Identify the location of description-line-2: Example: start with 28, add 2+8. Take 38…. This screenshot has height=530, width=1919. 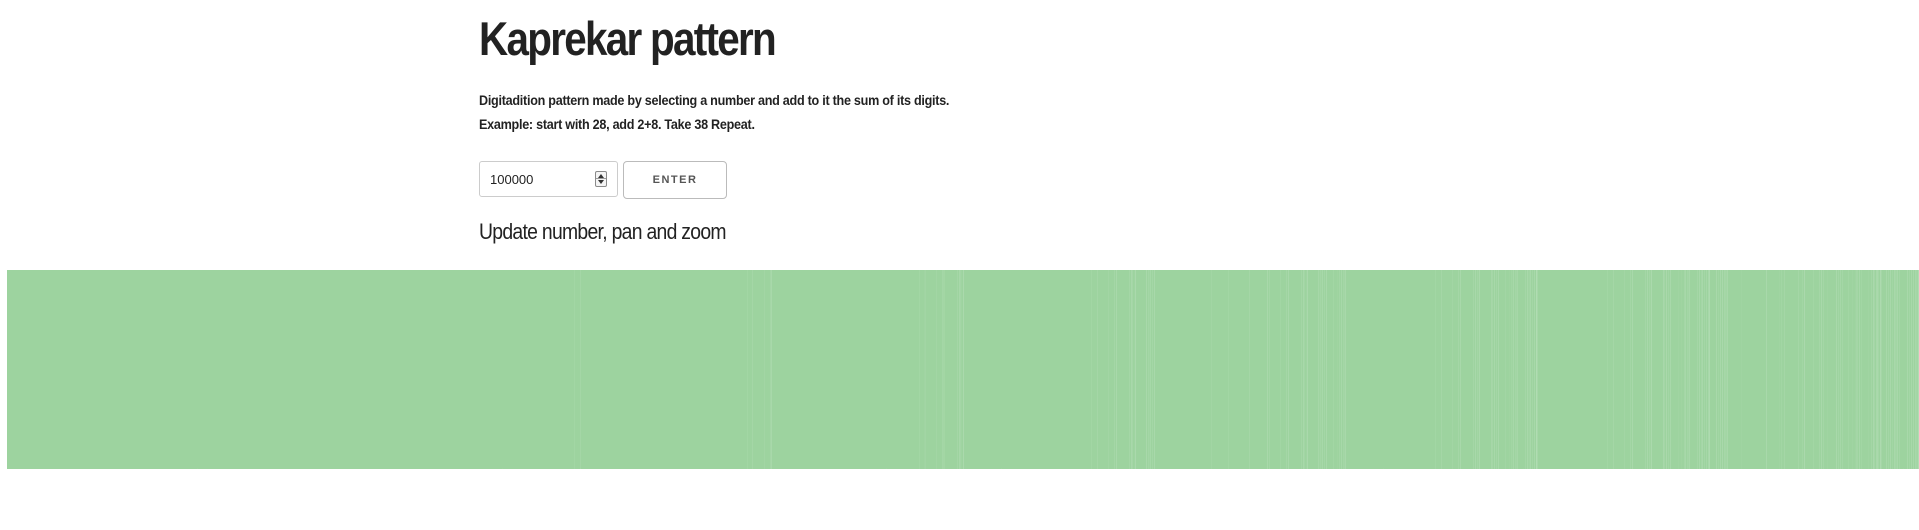
(617, 124).